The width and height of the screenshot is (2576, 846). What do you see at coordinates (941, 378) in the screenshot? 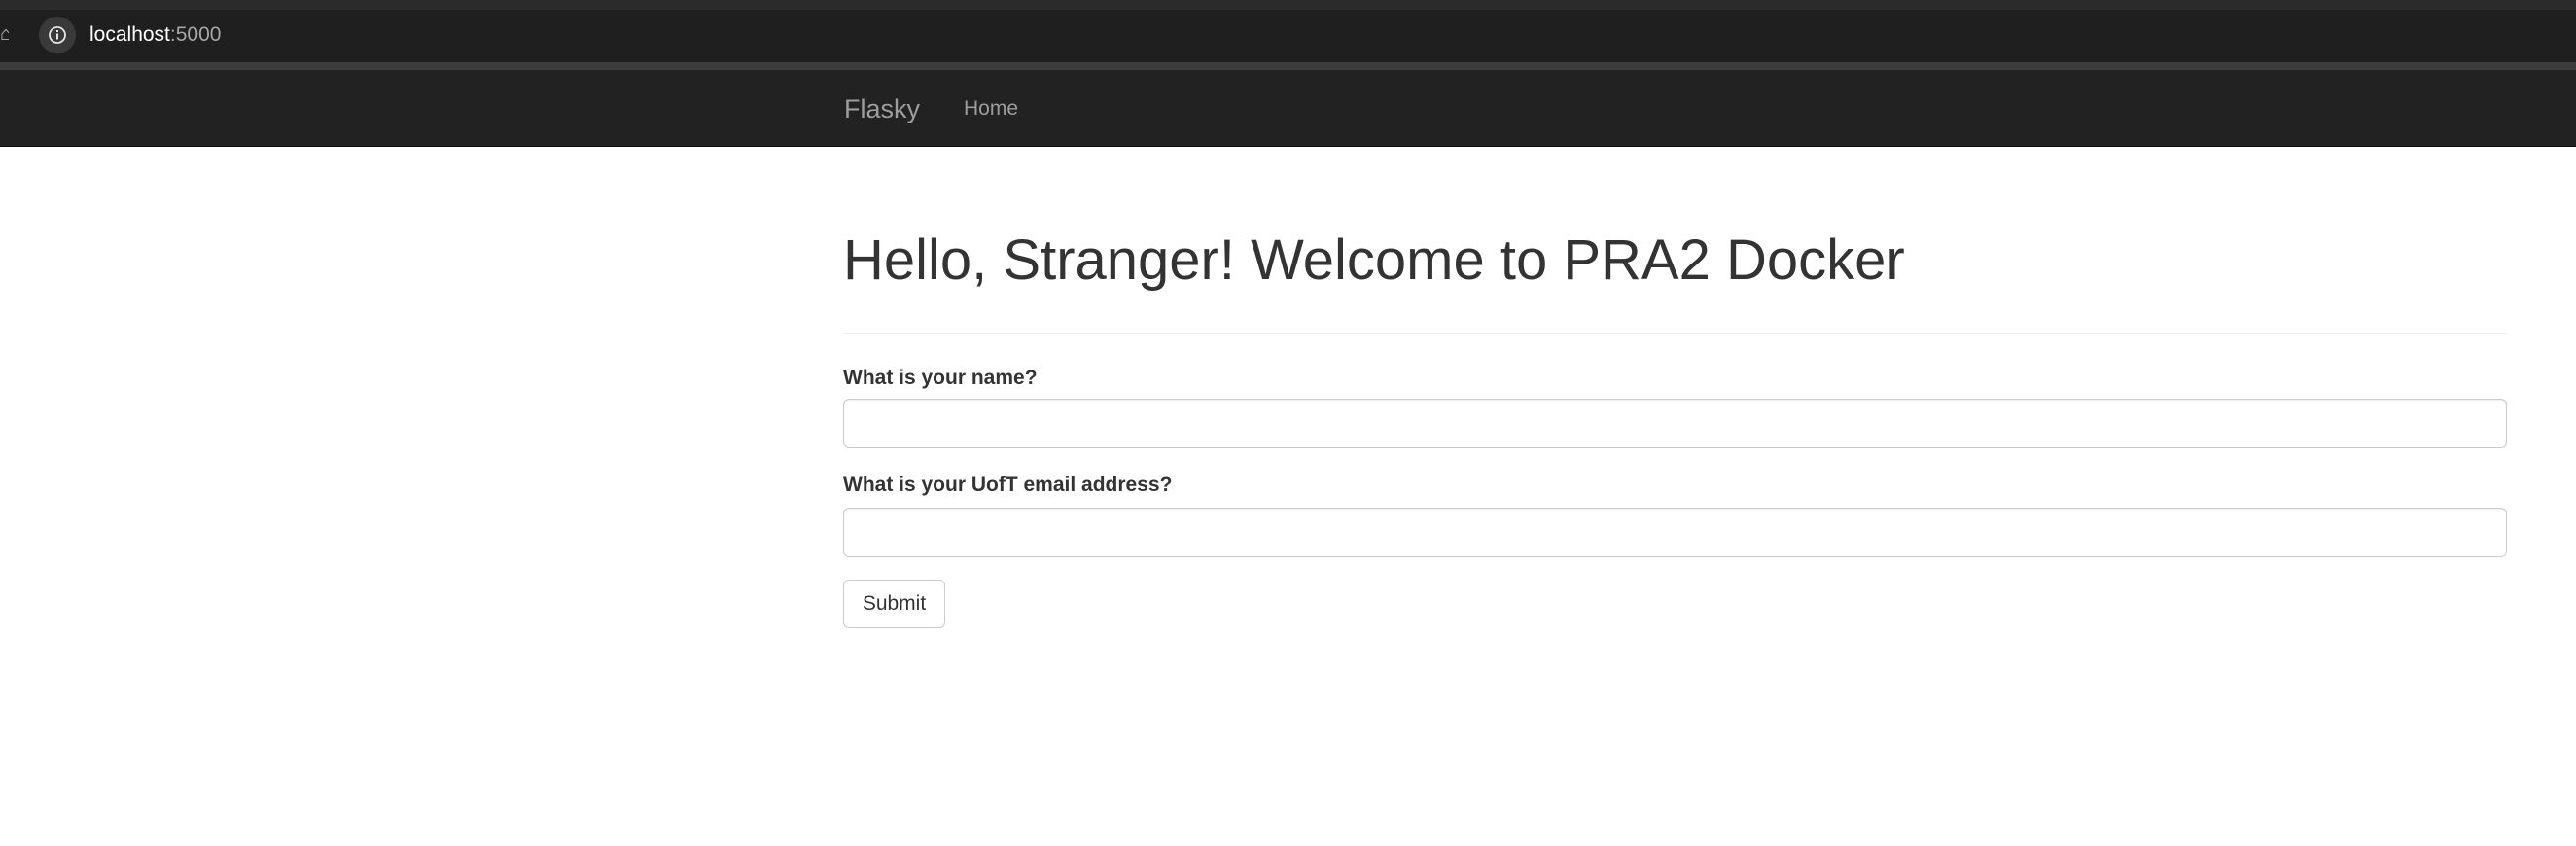
I see `name-label: What is your name?` at bounding box center [941, 378].